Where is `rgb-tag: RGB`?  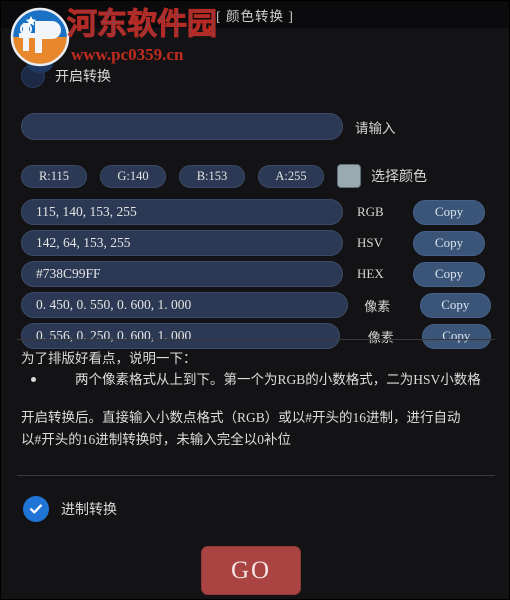 rgb-tag: RGB is located at coordinates (370, 211).